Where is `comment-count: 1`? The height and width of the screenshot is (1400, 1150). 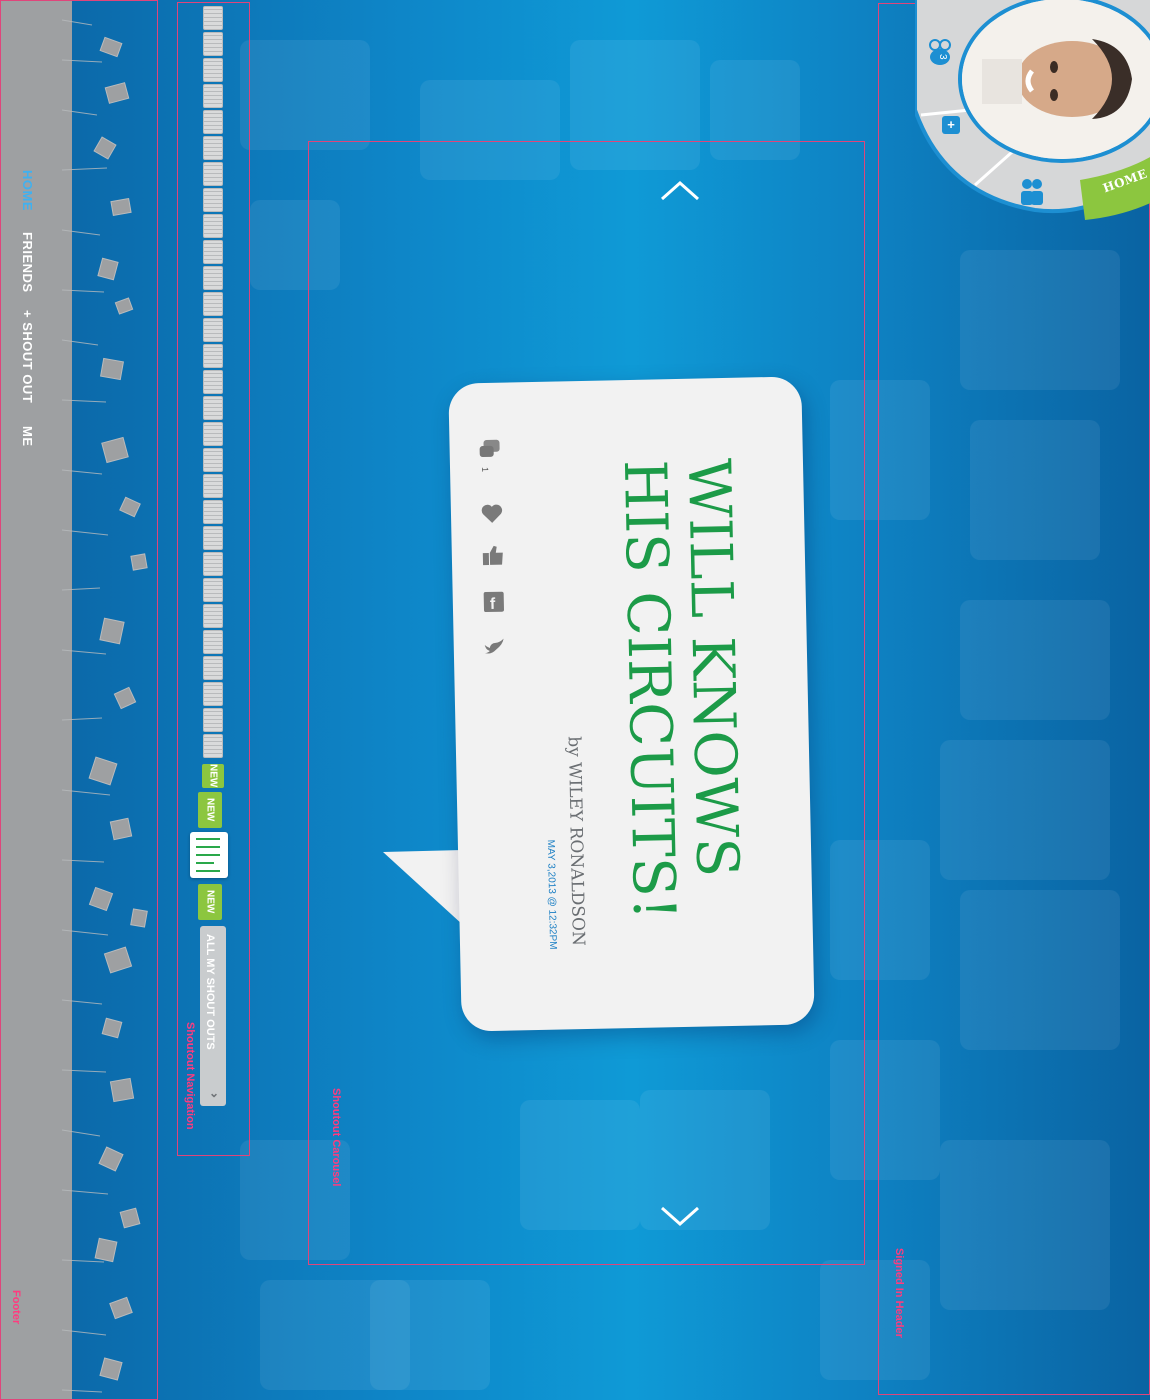
comment-count: 1 is located at coordinates (485, 469).